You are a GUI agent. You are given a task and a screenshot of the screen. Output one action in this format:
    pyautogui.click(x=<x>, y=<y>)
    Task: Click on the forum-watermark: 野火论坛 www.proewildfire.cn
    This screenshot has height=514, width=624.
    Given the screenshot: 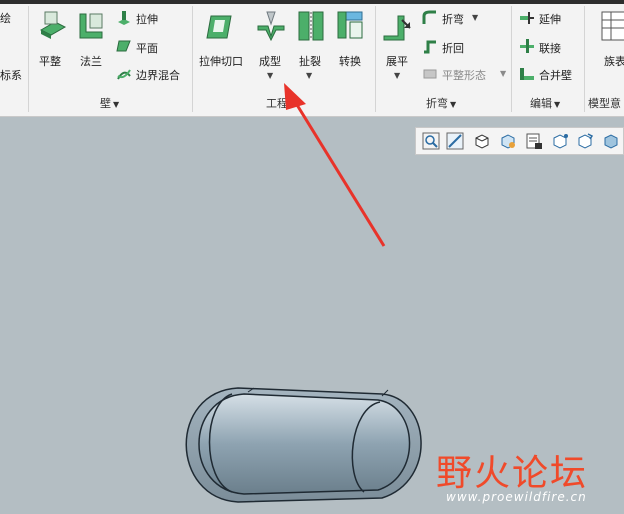 What is the action you would take?
    pyautogui.click(x=530, y=472)
    